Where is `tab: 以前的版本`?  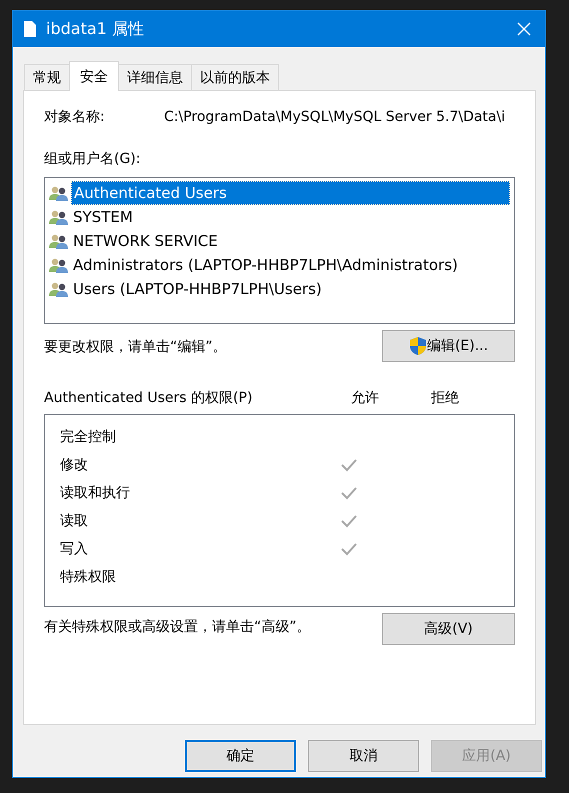
tab: 以前的版本 is located at coordinates (235, 77).